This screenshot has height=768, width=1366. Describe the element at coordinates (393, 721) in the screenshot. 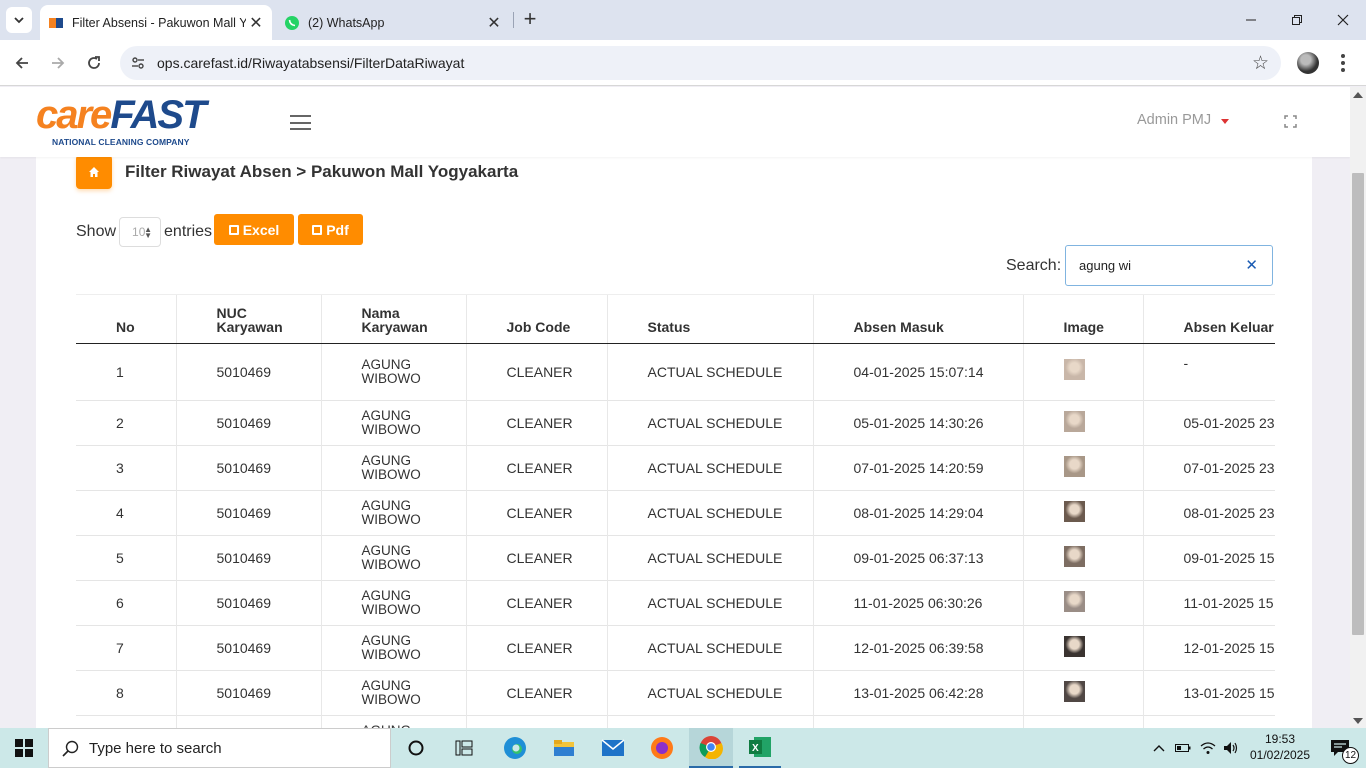

I see `cell-nama: AGUNG` at that location.